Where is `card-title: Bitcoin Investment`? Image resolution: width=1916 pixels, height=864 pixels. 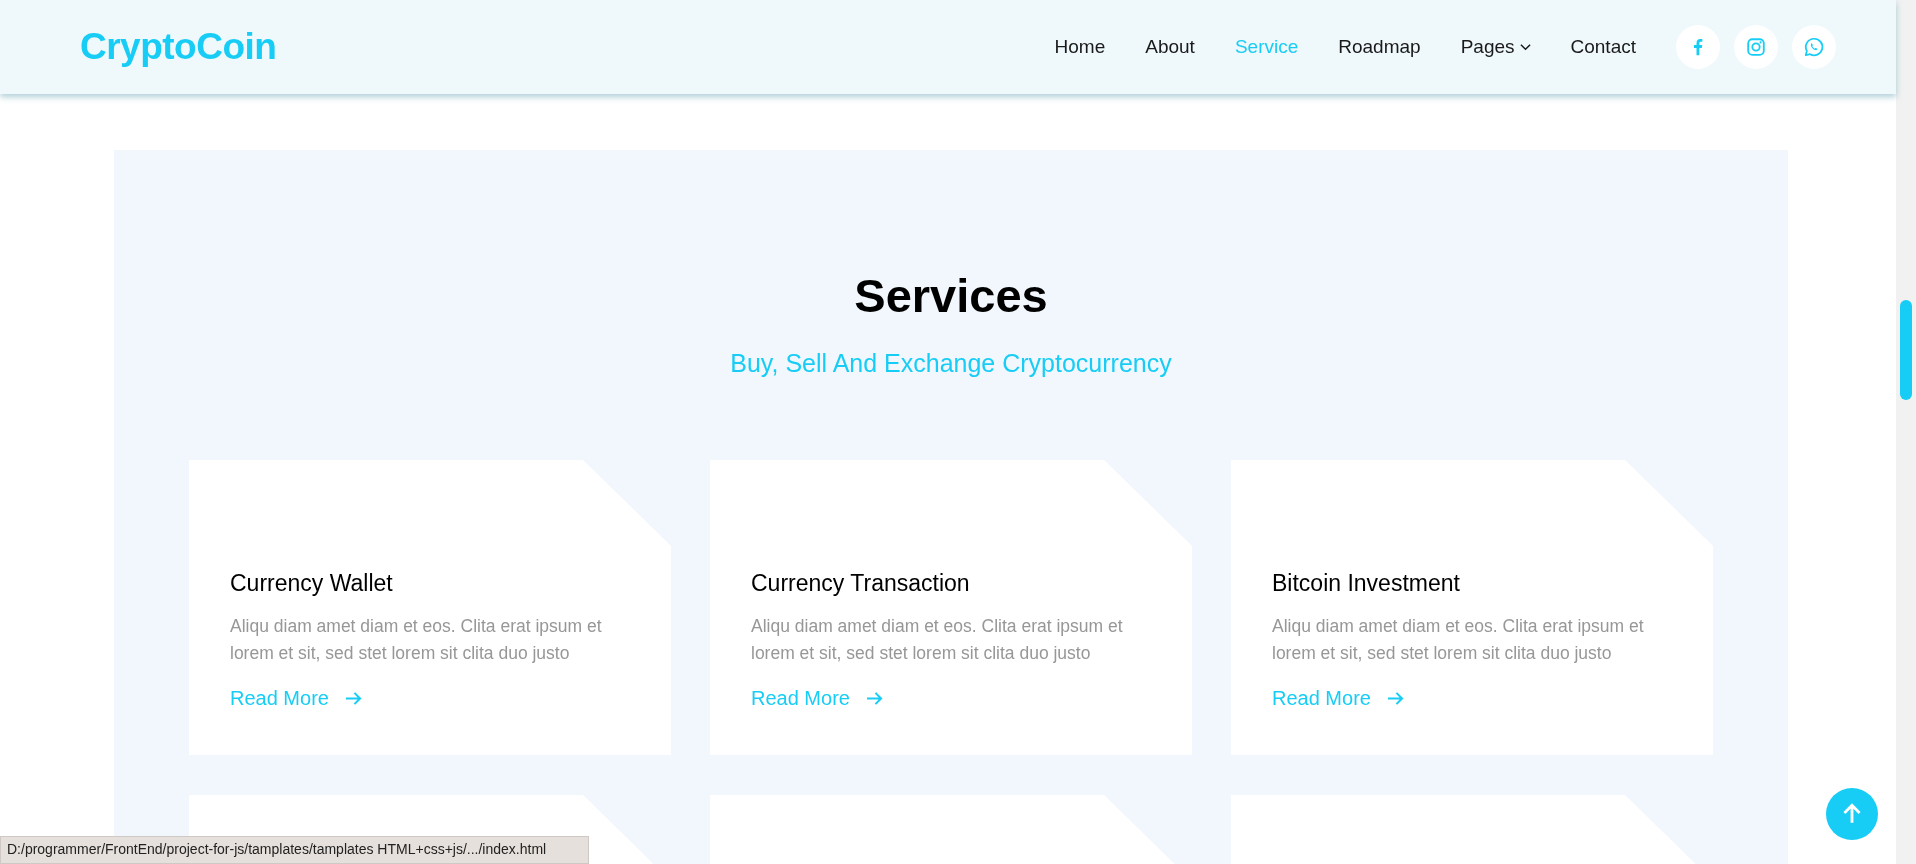 card-title: Bitcoin Investment is located at coordinates (1366, 583).